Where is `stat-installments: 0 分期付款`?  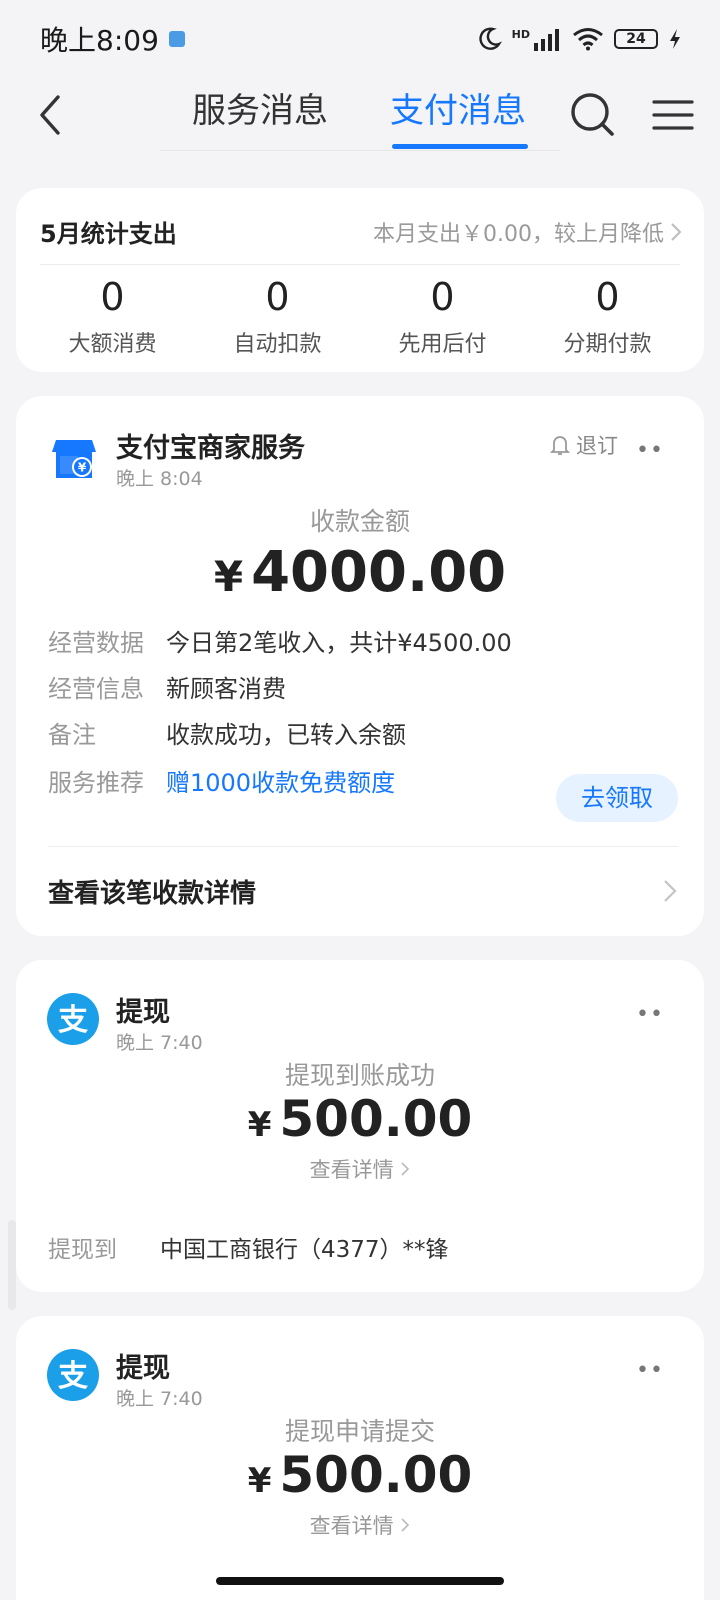
stat-installments: 0 分期付款 is located at coordinates (607, 315).